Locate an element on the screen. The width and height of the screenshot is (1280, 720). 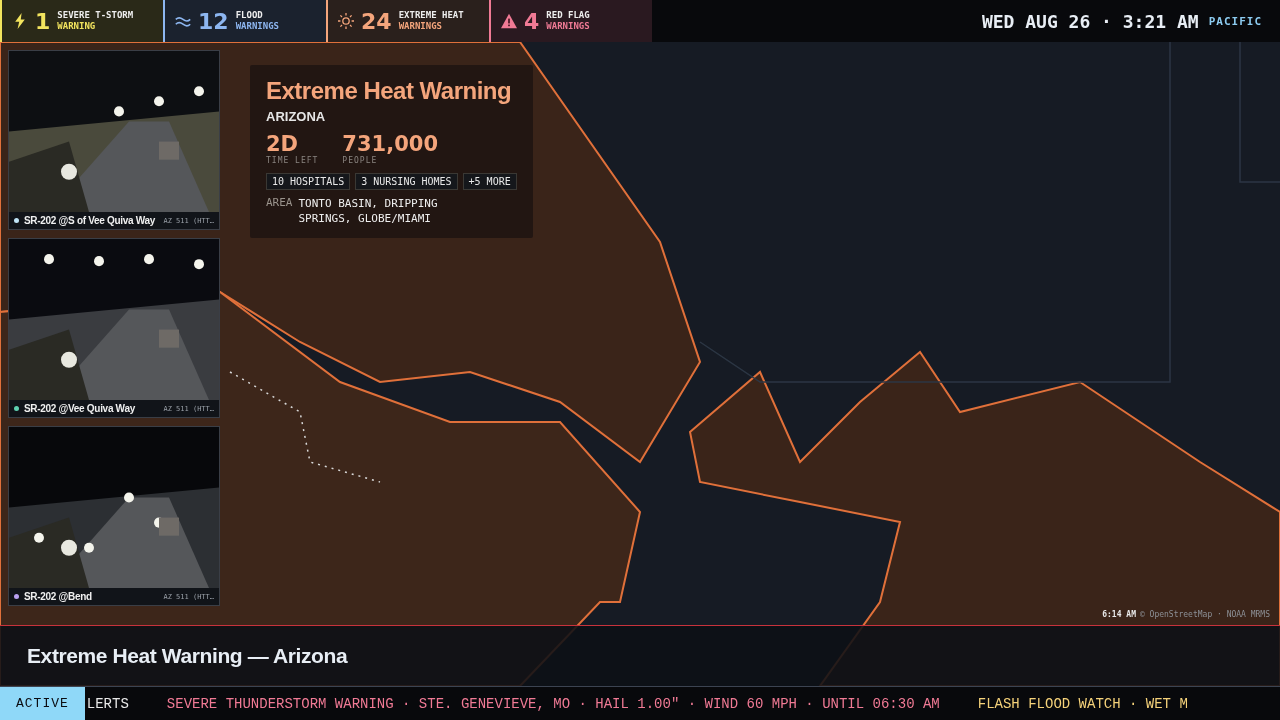
alert-count: 24 is located at coordinates (376, 21).